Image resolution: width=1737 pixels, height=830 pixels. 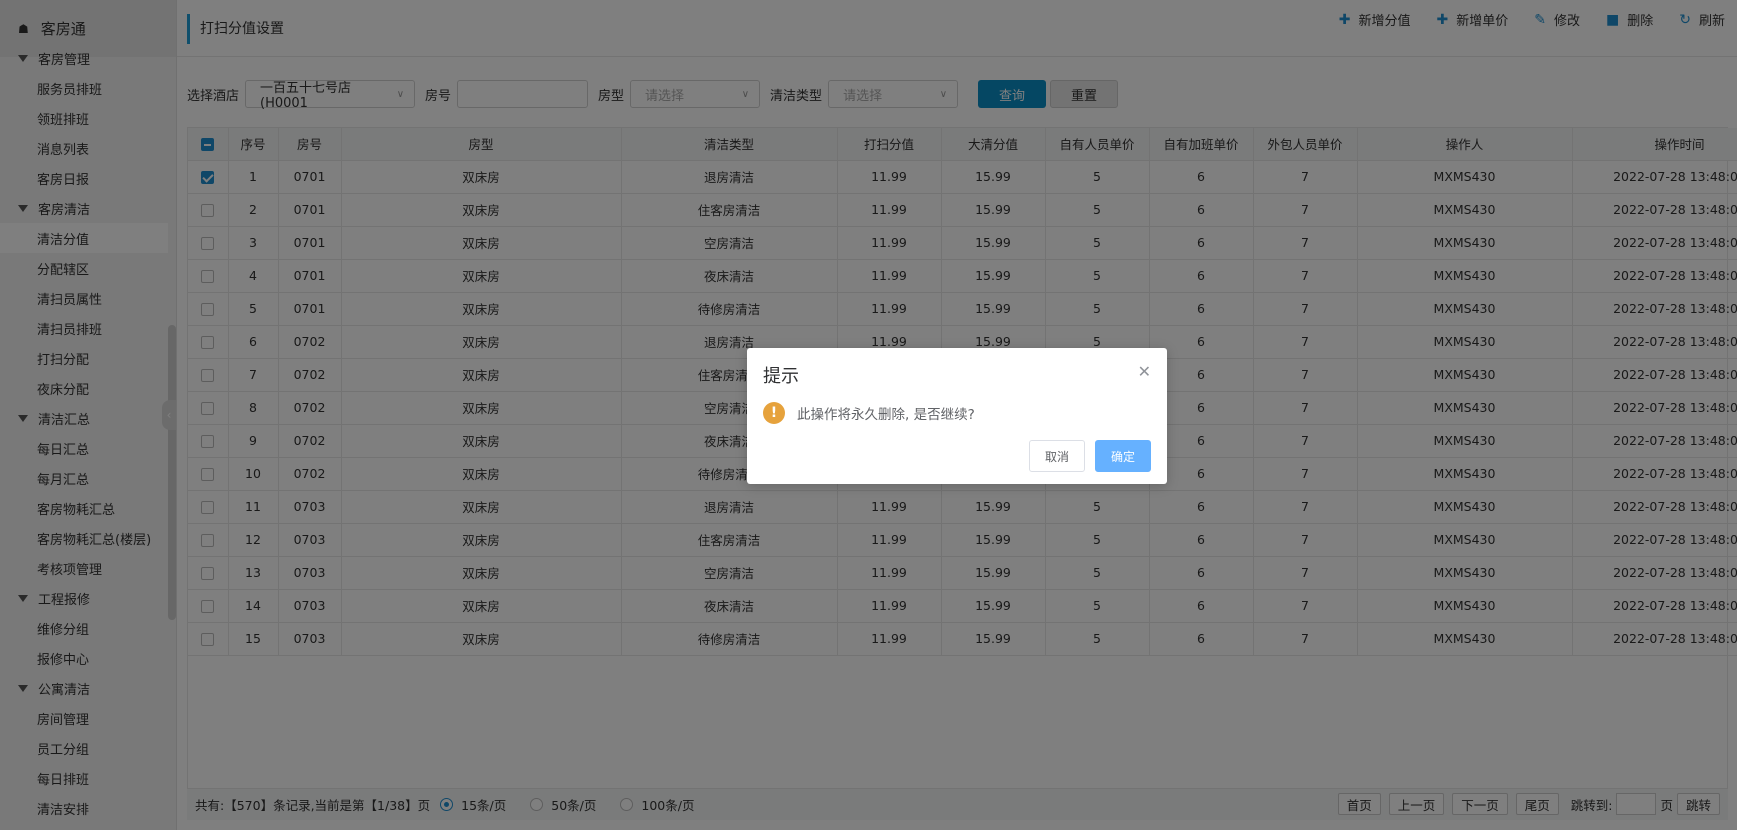 I want to click on dialog-title: 提示, so click(x=781, y=376).